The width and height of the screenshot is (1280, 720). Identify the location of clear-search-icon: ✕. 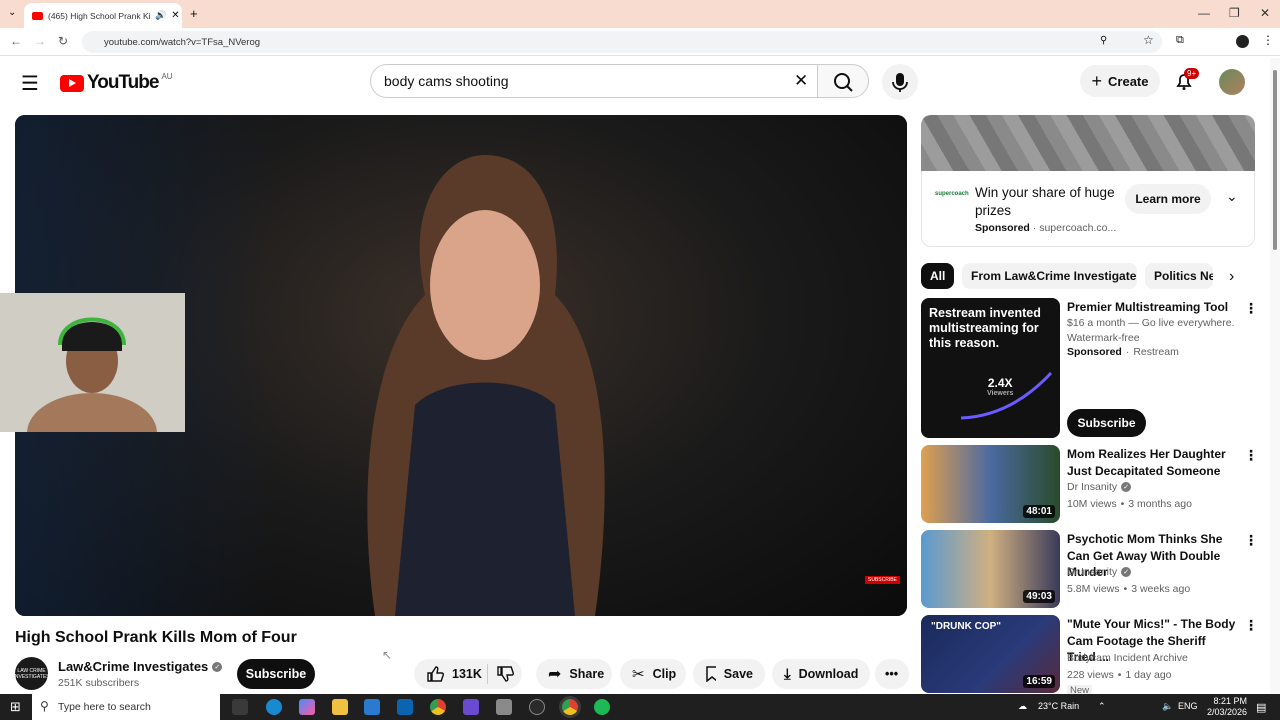
(801, 81).